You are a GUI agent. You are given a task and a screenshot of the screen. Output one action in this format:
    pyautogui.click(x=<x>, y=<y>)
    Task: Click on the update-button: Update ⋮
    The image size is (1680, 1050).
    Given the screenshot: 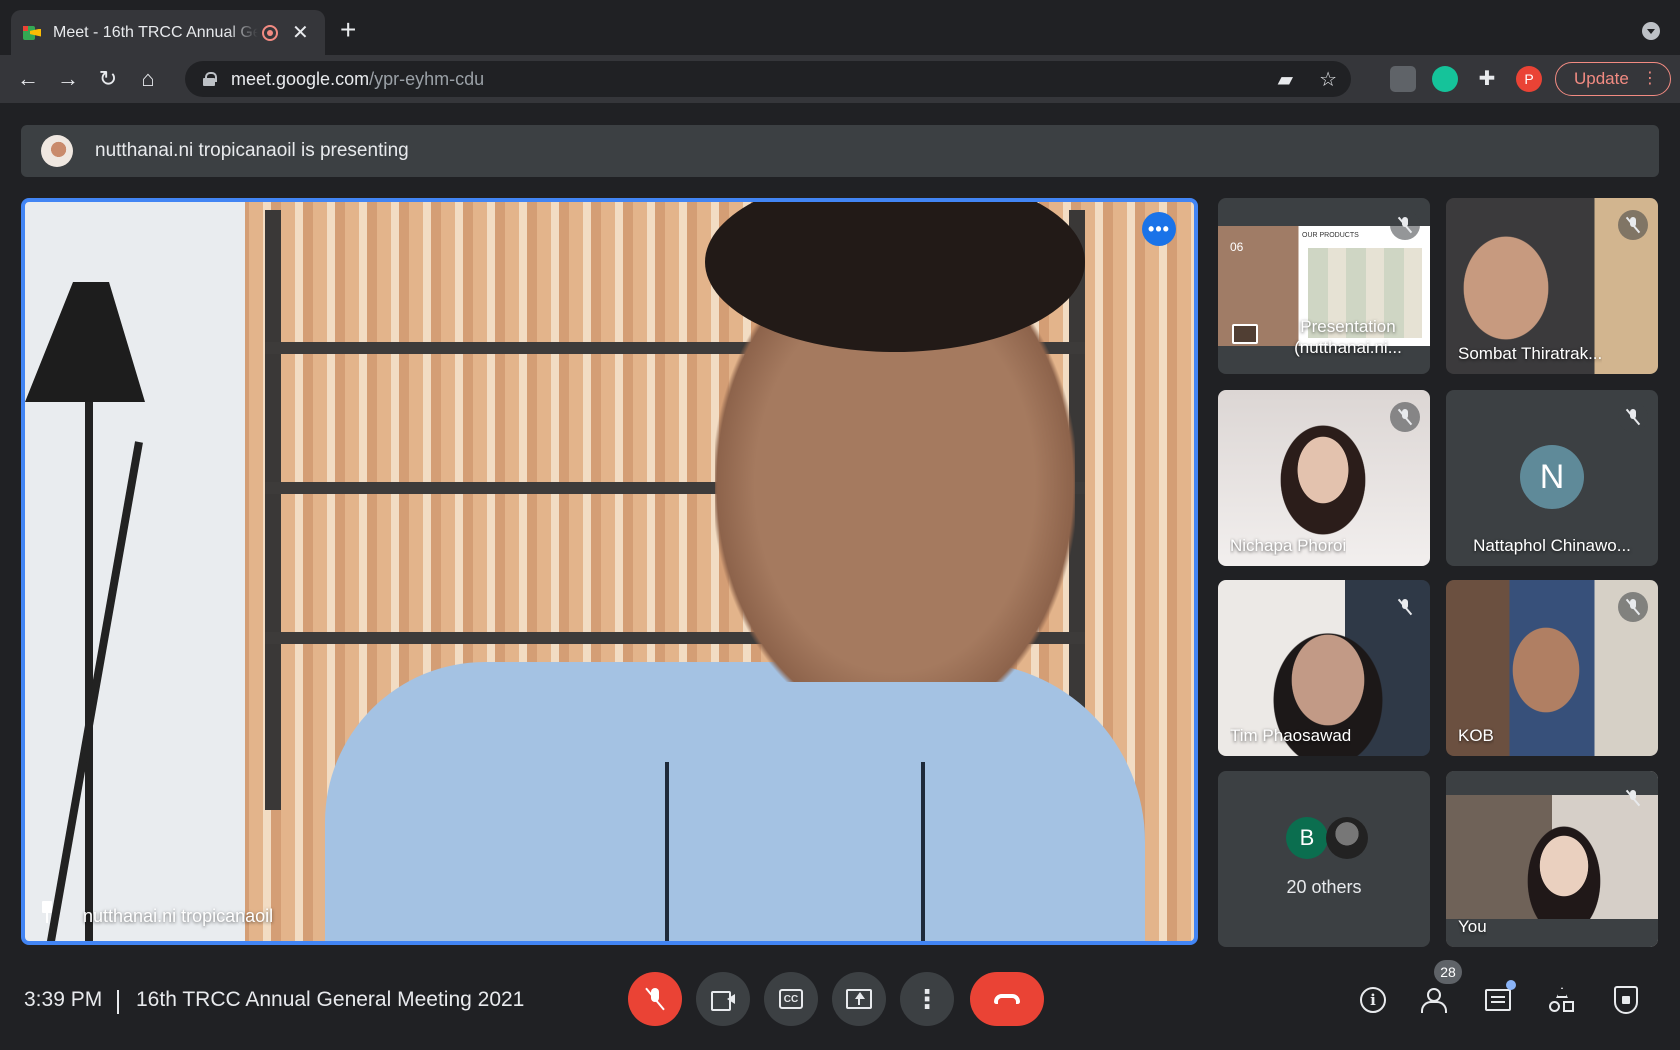 What is the action you would take?
    pyautogui.click(x=1613, y=79)
    